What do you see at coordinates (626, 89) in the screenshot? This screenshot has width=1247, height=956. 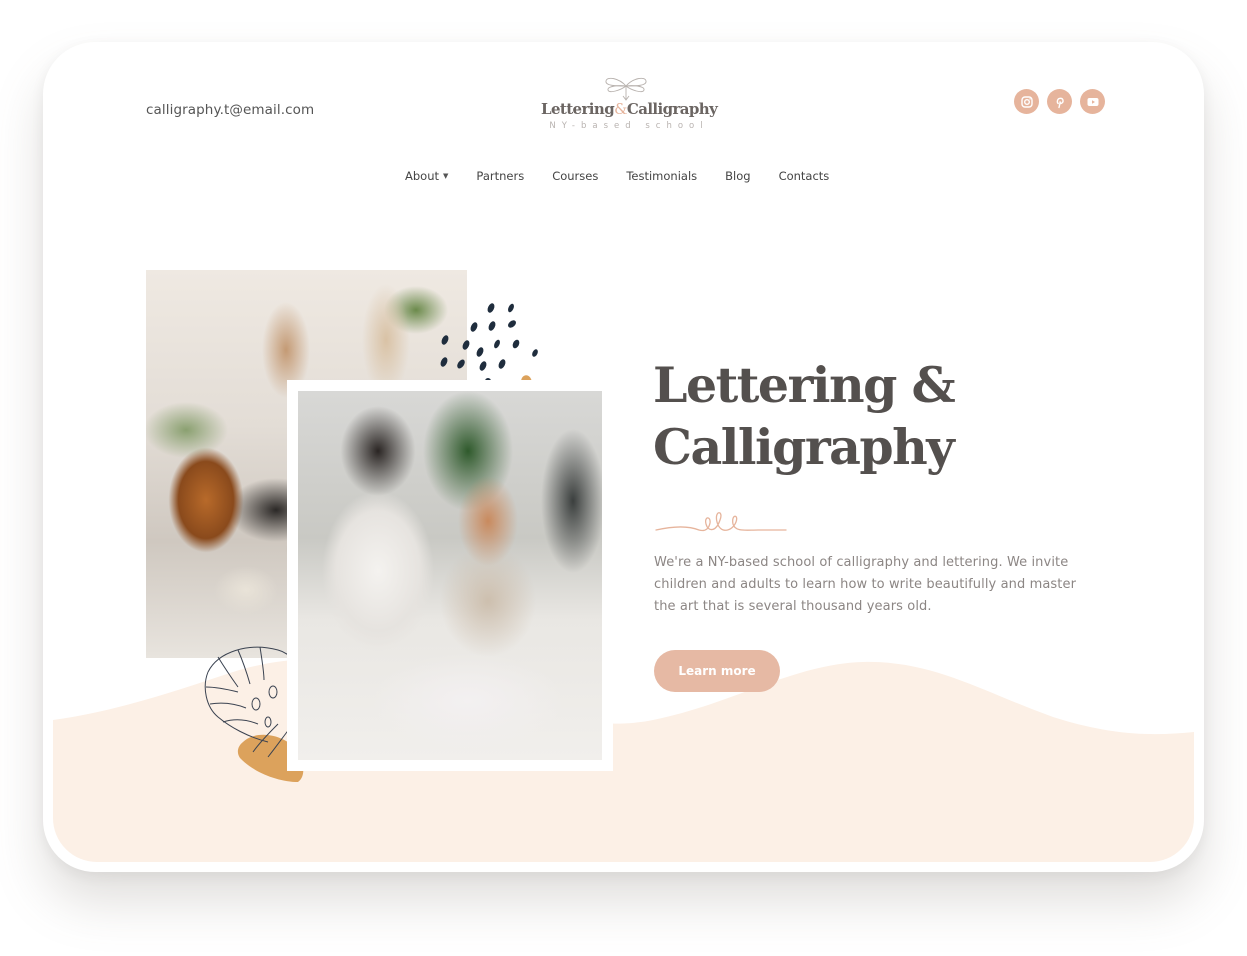 I see `flourish-ornament-icon` at bounding box center [626, 89].